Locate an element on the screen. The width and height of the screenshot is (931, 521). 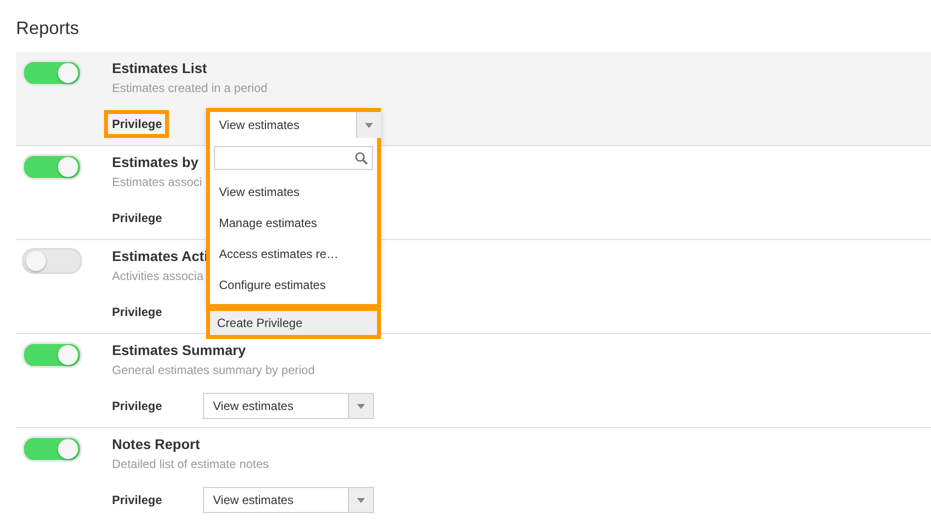
dropdown-option: Configure estimates is located at coordinates (293, 284).